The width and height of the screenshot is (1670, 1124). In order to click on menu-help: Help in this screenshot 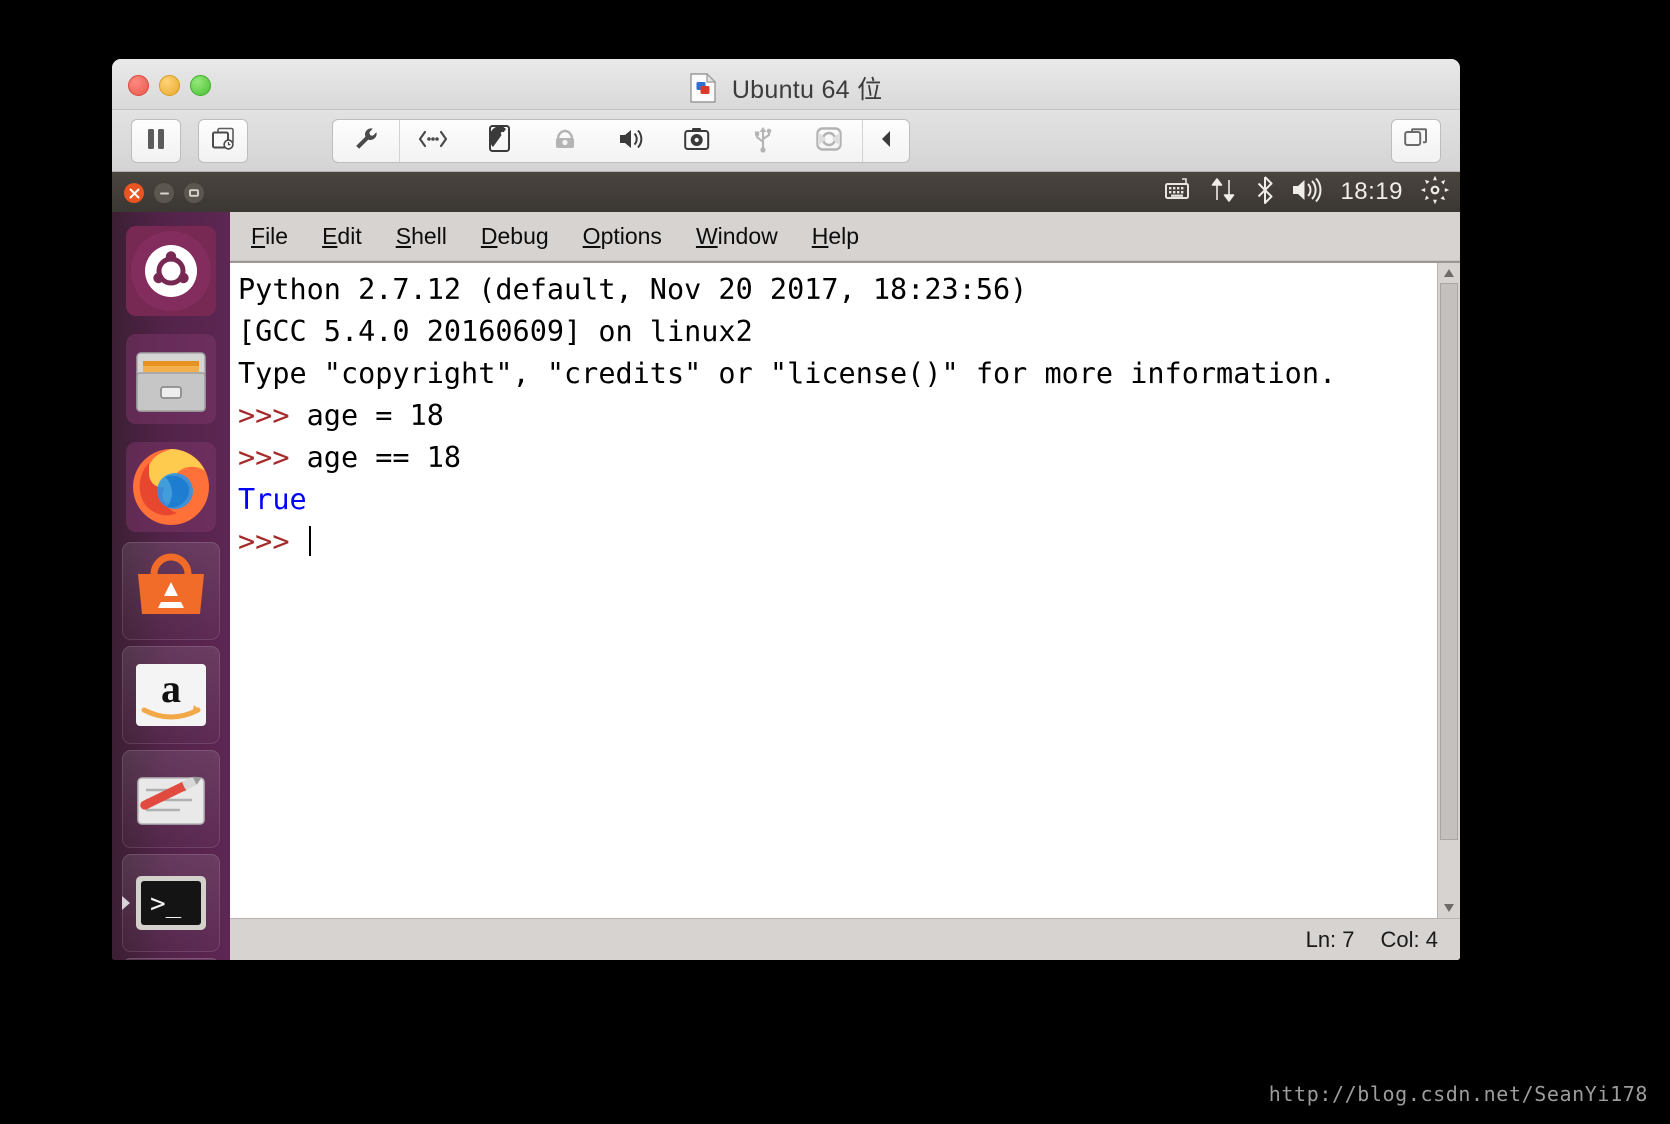, I will do `click(835, 236)`.